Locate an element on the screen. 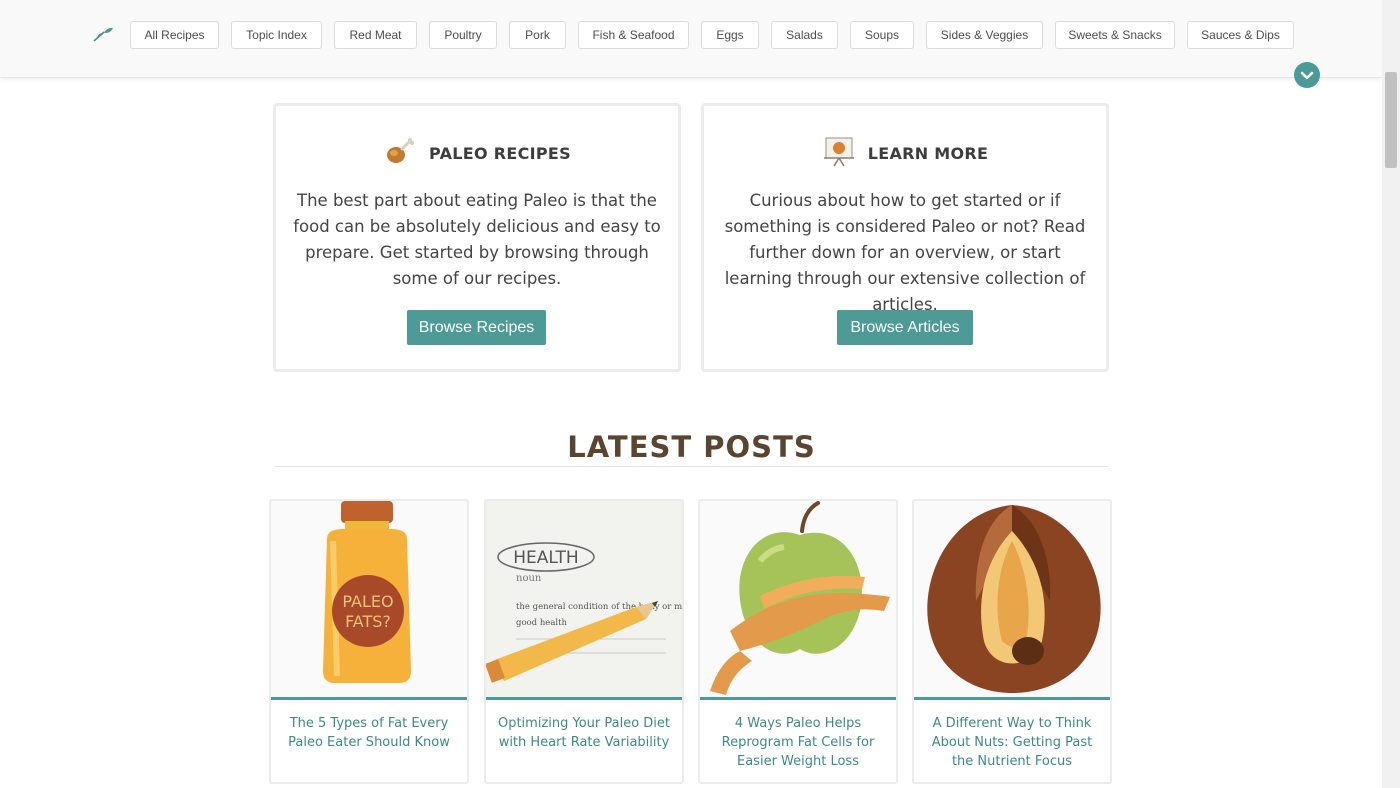 Image resolution: width=1400 pixels, height=788 pixels. cracked-nut-image is located at coordinates (1012, 599).